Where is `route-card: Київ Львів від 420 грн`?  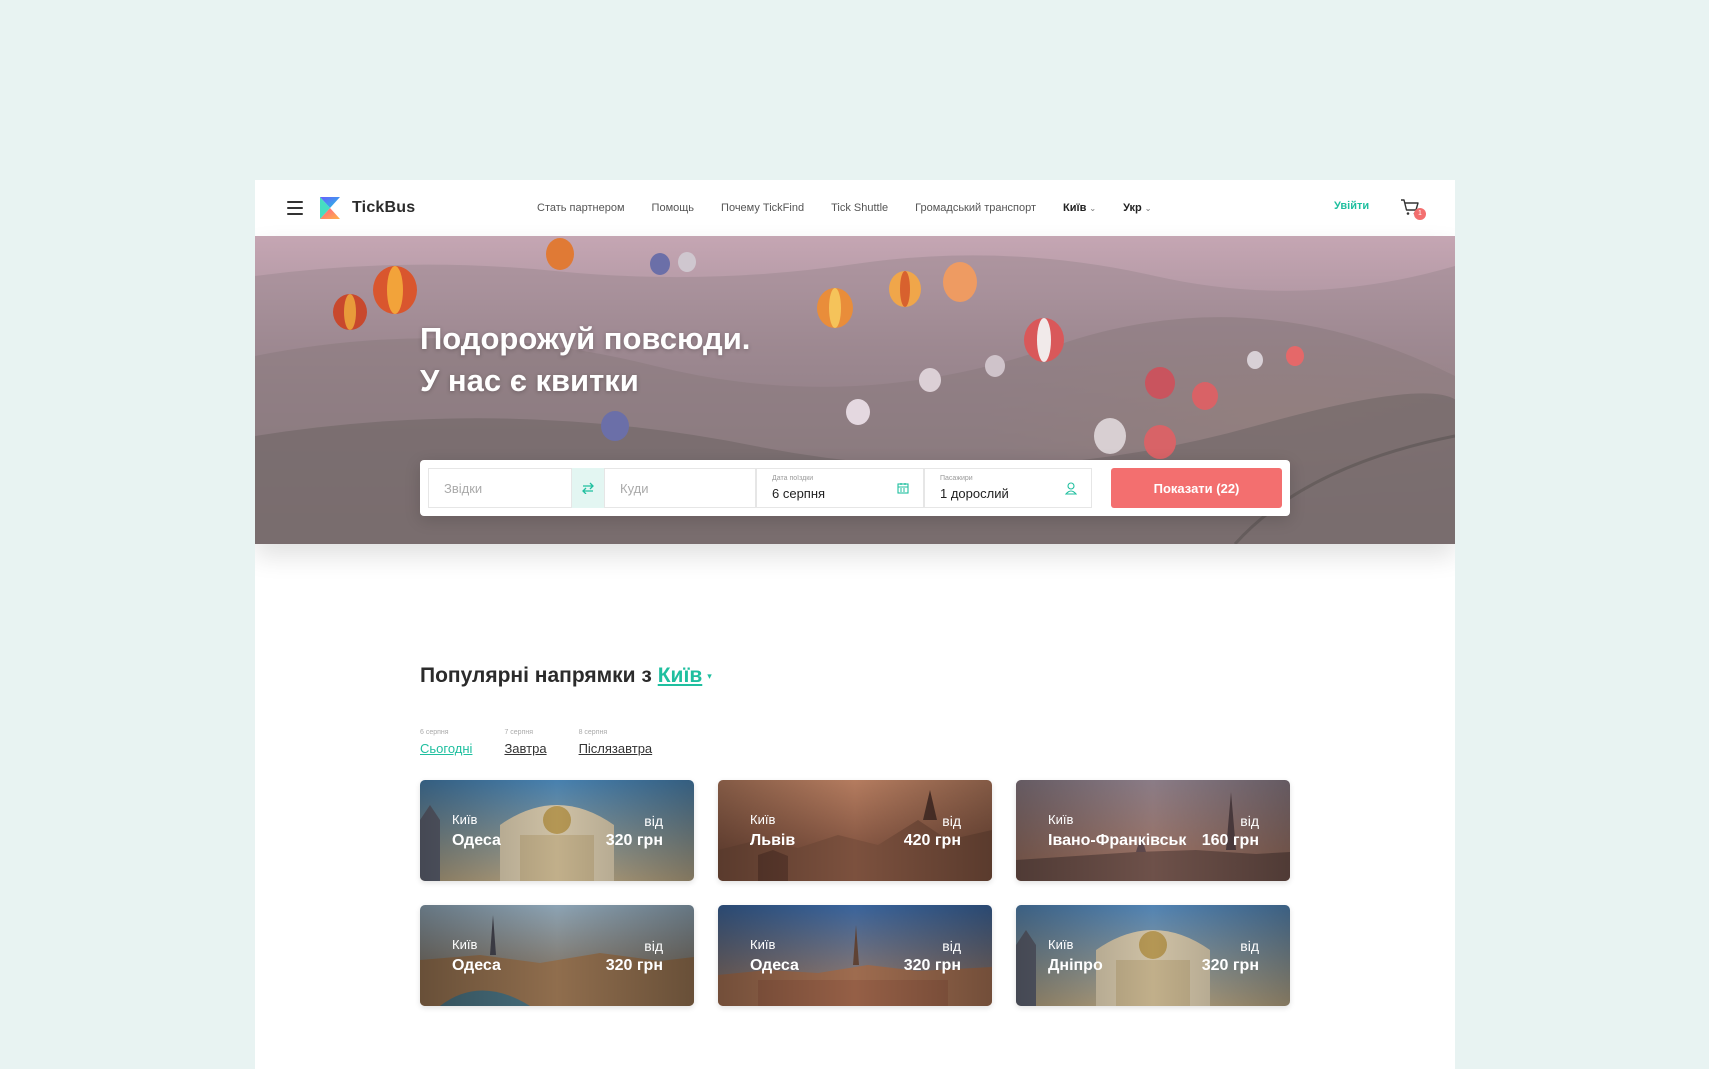
route-card: Київ Львів від 420 грн is located at coordinates (855, 830).